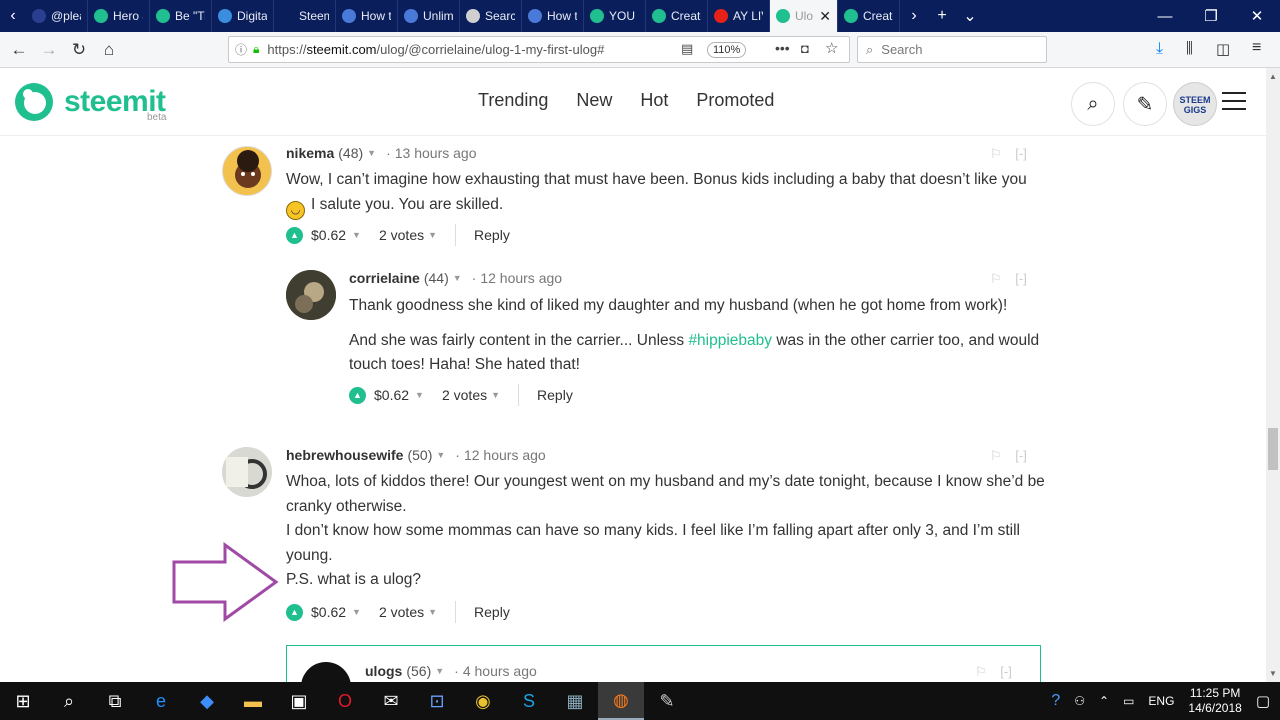  Describe the element at coordinates (1273, 375) in the screenshot. I see `page-scrollbar: ▲ ▼` at that location.